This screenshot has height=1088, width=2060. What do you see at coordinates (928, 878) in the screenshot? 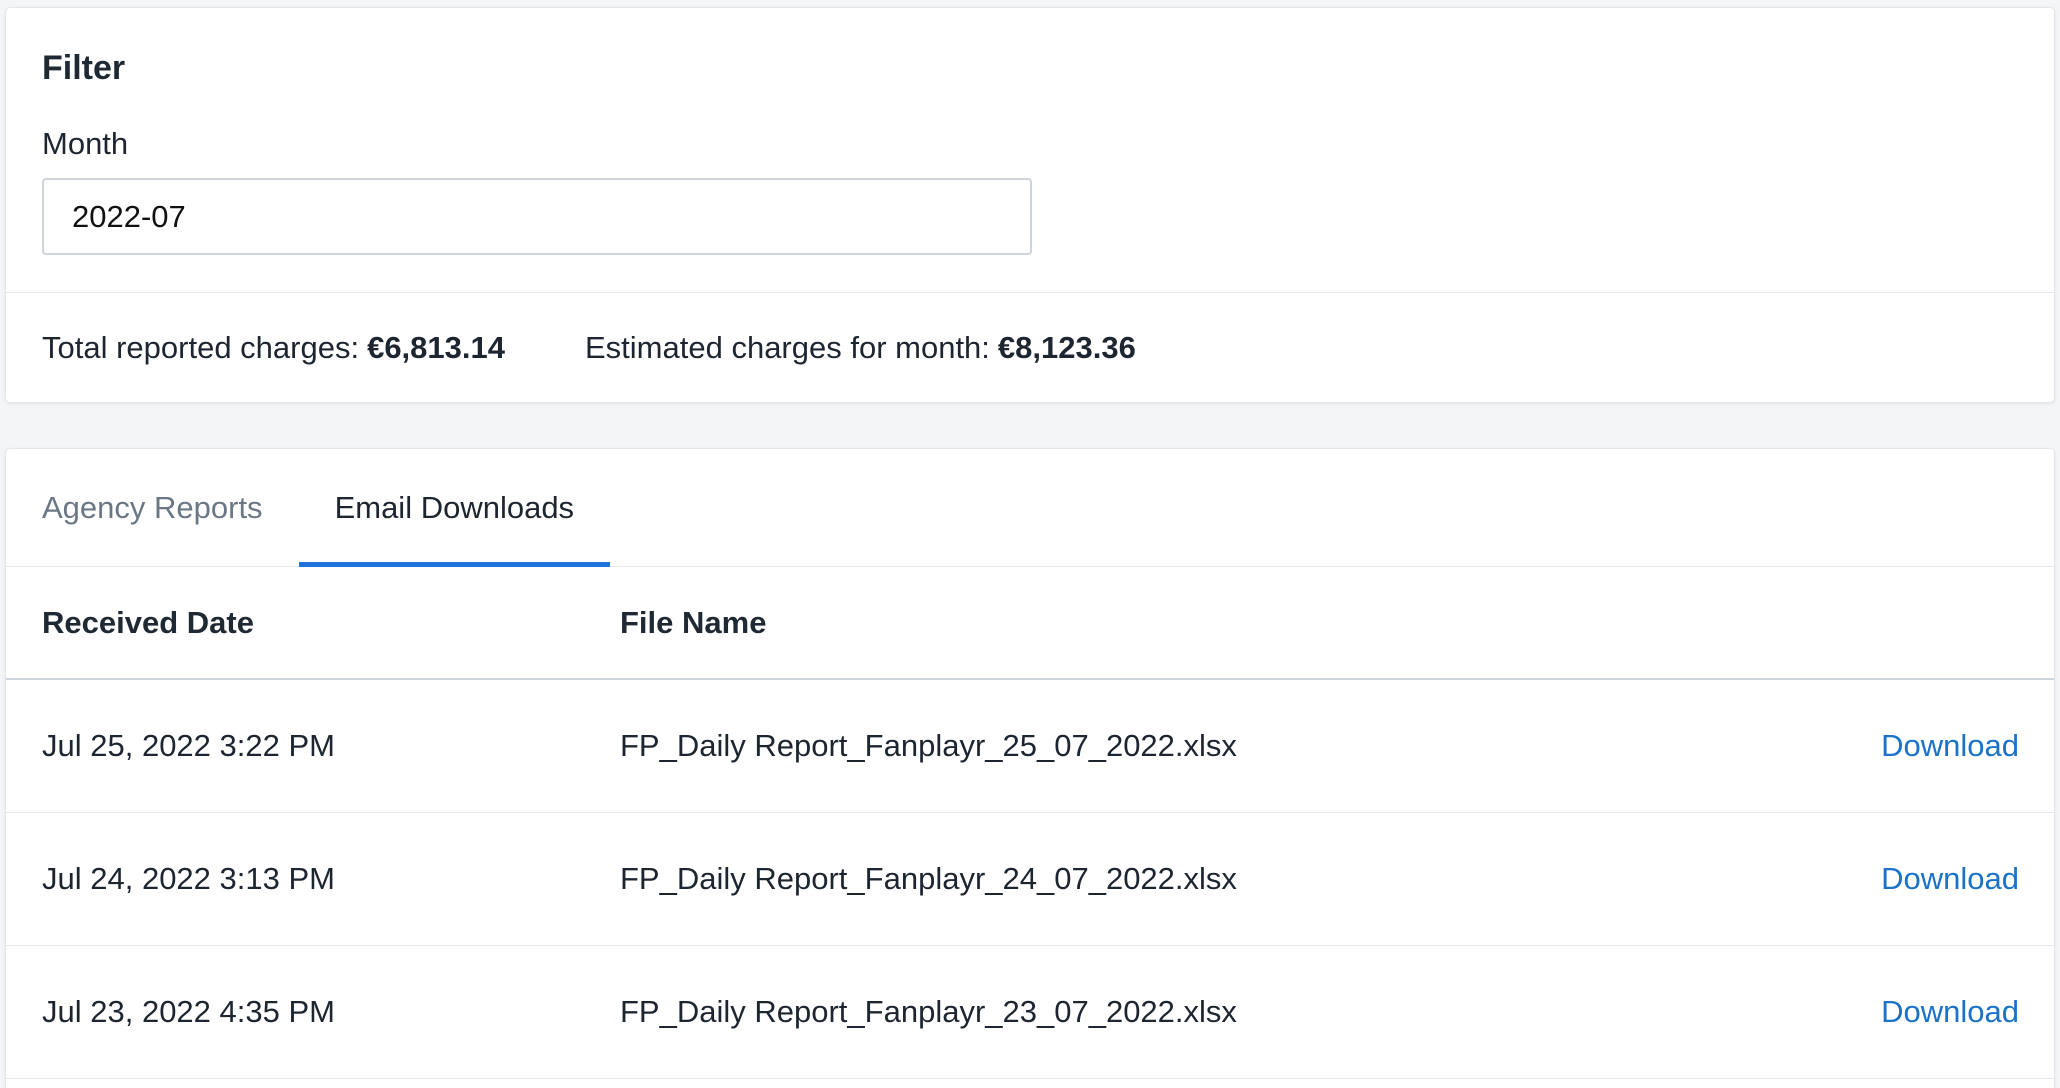
I see `file-name-cell: FP_Daily Report_Fanplayr_24_07_2022.xlsx` at bounding box center [928, 878].